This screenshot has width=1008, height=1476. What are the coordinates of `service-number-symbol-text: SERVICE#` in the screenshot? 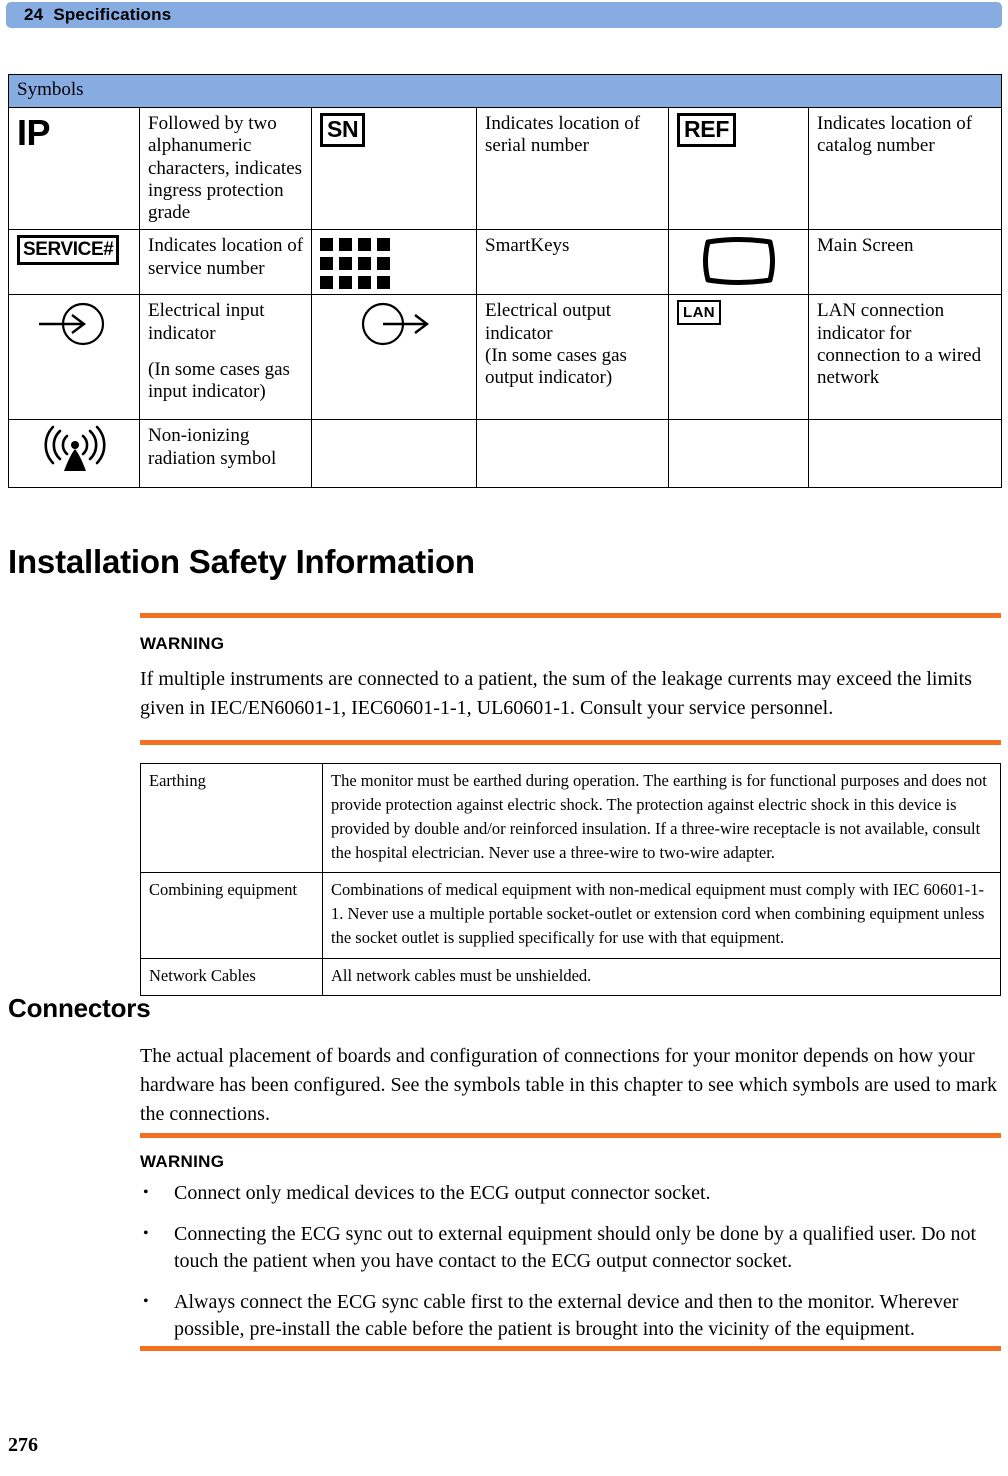 It's located at (68, 250).